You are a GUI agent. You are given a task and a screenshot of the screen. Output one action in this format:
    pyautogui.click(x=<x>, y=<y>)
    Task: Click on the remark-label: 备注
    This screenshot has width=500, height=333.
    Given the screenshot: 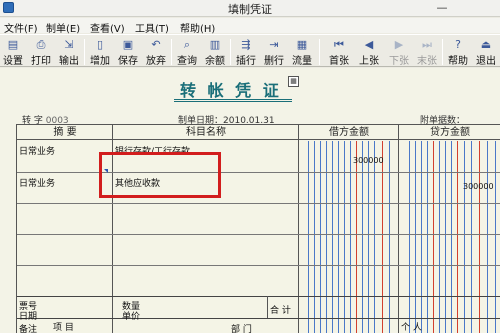 What is the action you would take?
    pyautogui.click(x=28, y=329)
    